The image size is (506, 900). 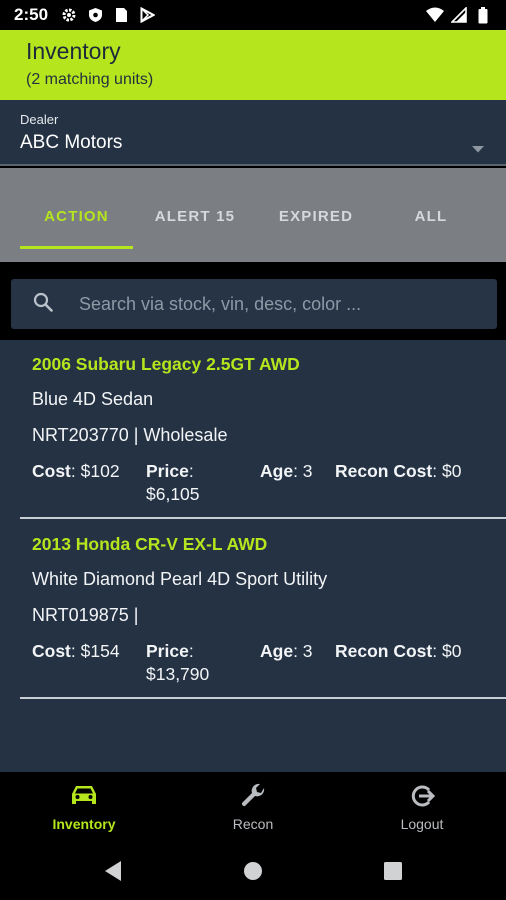 What do you see at coordinates (73, 51) in the screenshot?
I see `page-title: Inventory` at bounding box center [73, 51].